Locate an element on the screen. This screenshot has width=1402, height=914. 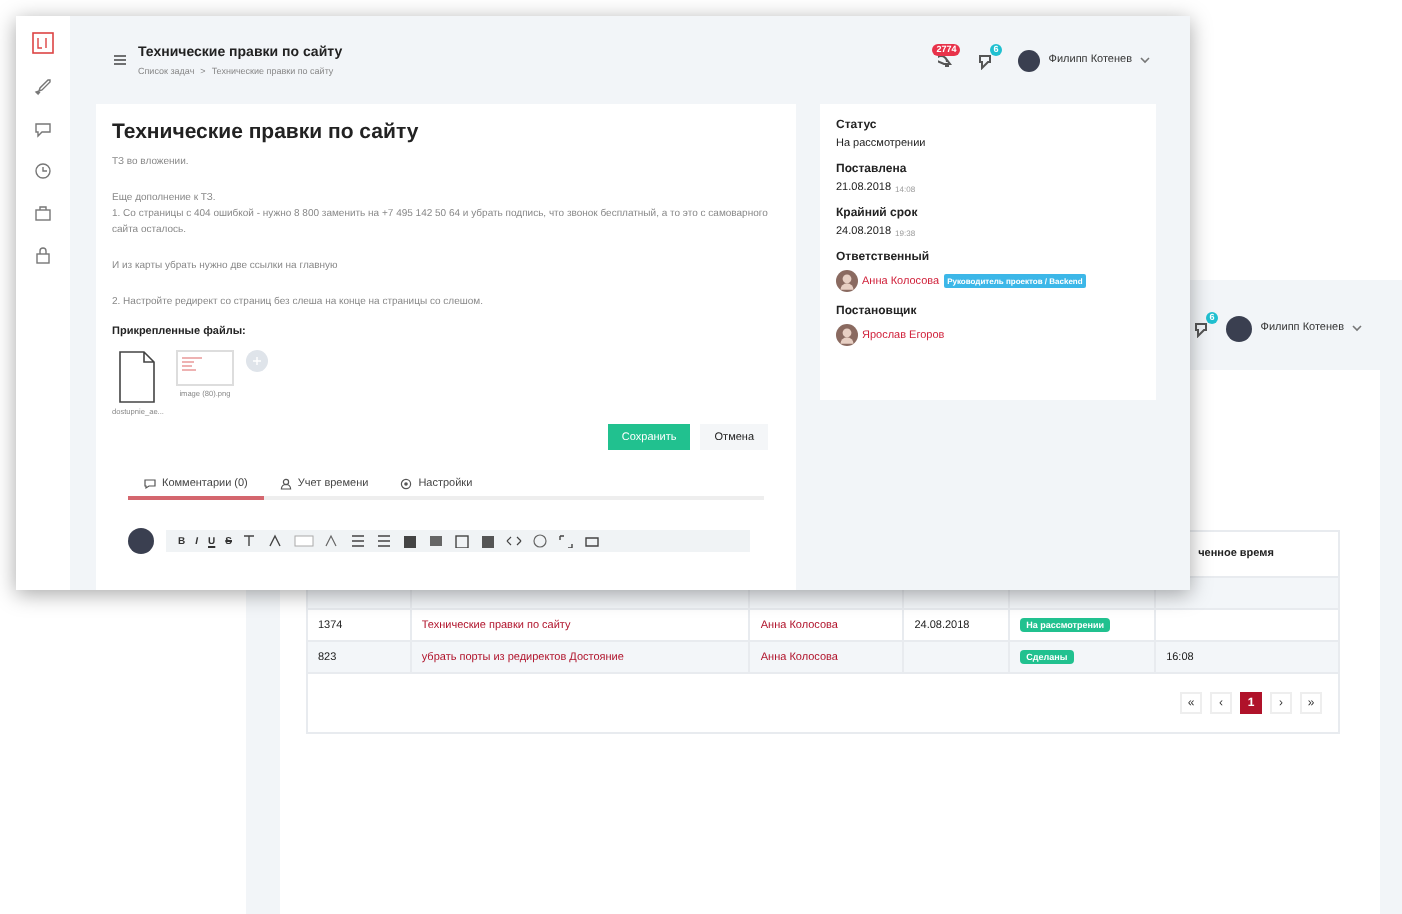
fullscreen-icon is located at coordinates (565, 541).